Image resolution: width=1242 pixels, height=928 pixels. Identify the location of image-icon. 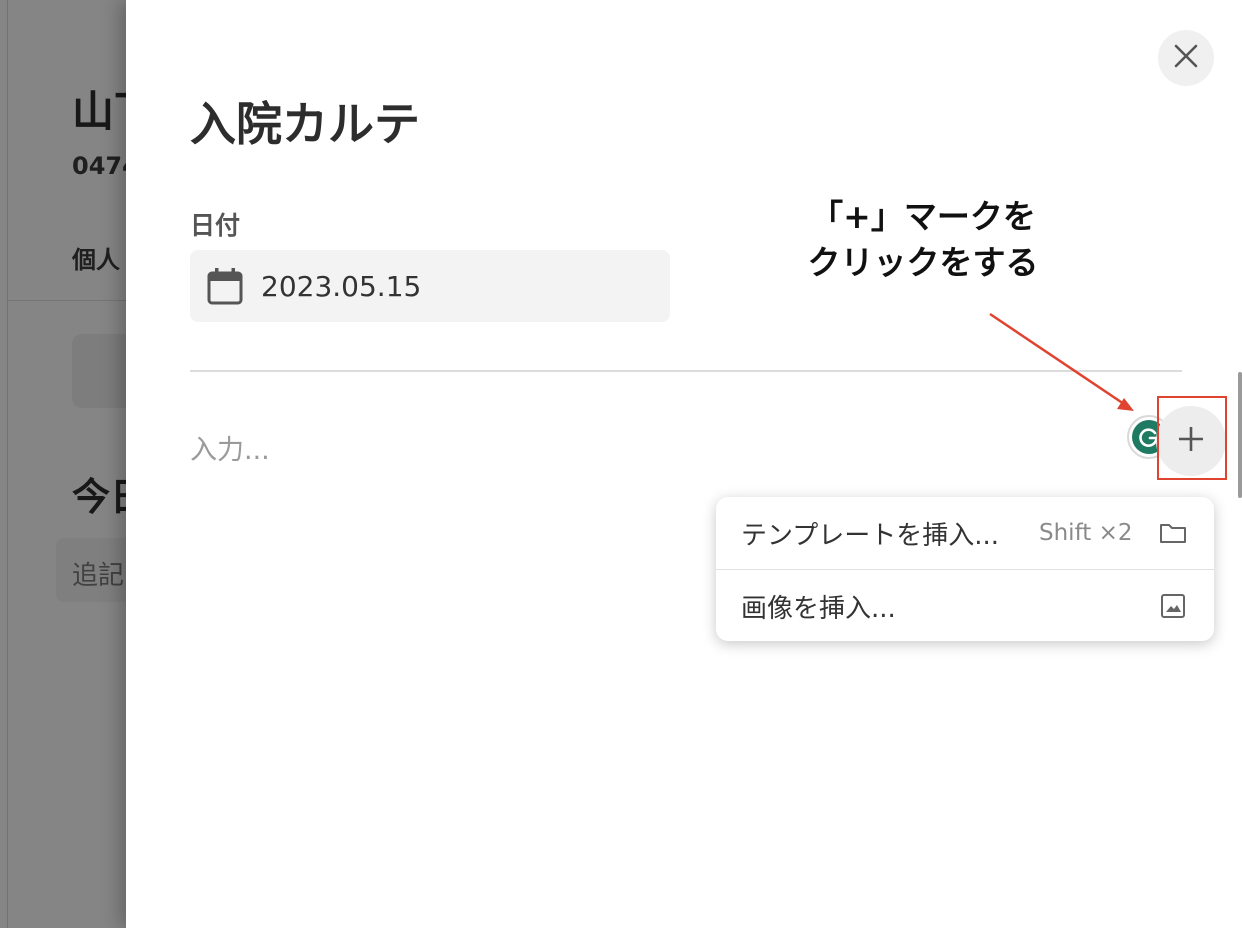
(1173, 606).